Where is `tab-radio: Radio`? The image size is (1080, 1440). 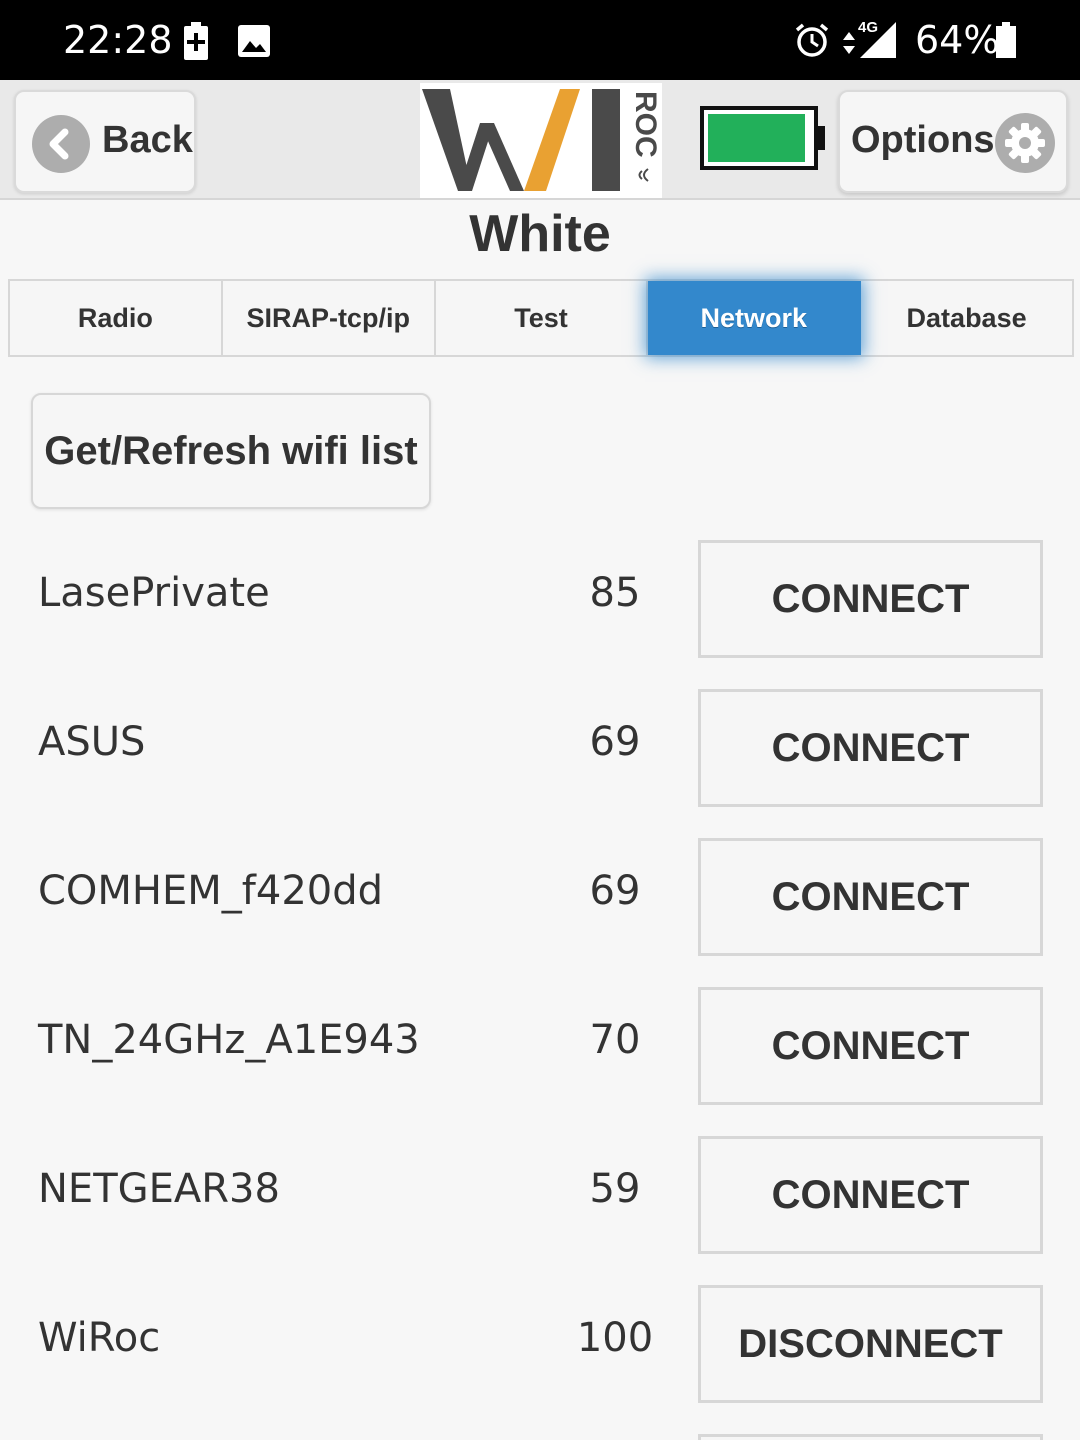 tab-radio: Radio is located at coordinates (116, 318).